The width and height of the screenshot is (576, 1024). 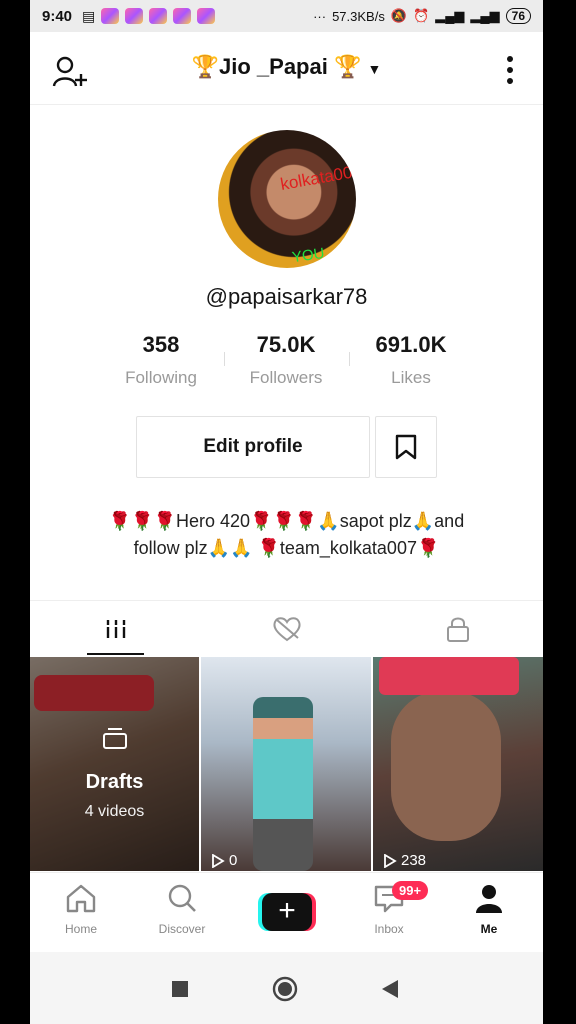 I want to click on thumbnail-overlay, so click(x=114, y=764).